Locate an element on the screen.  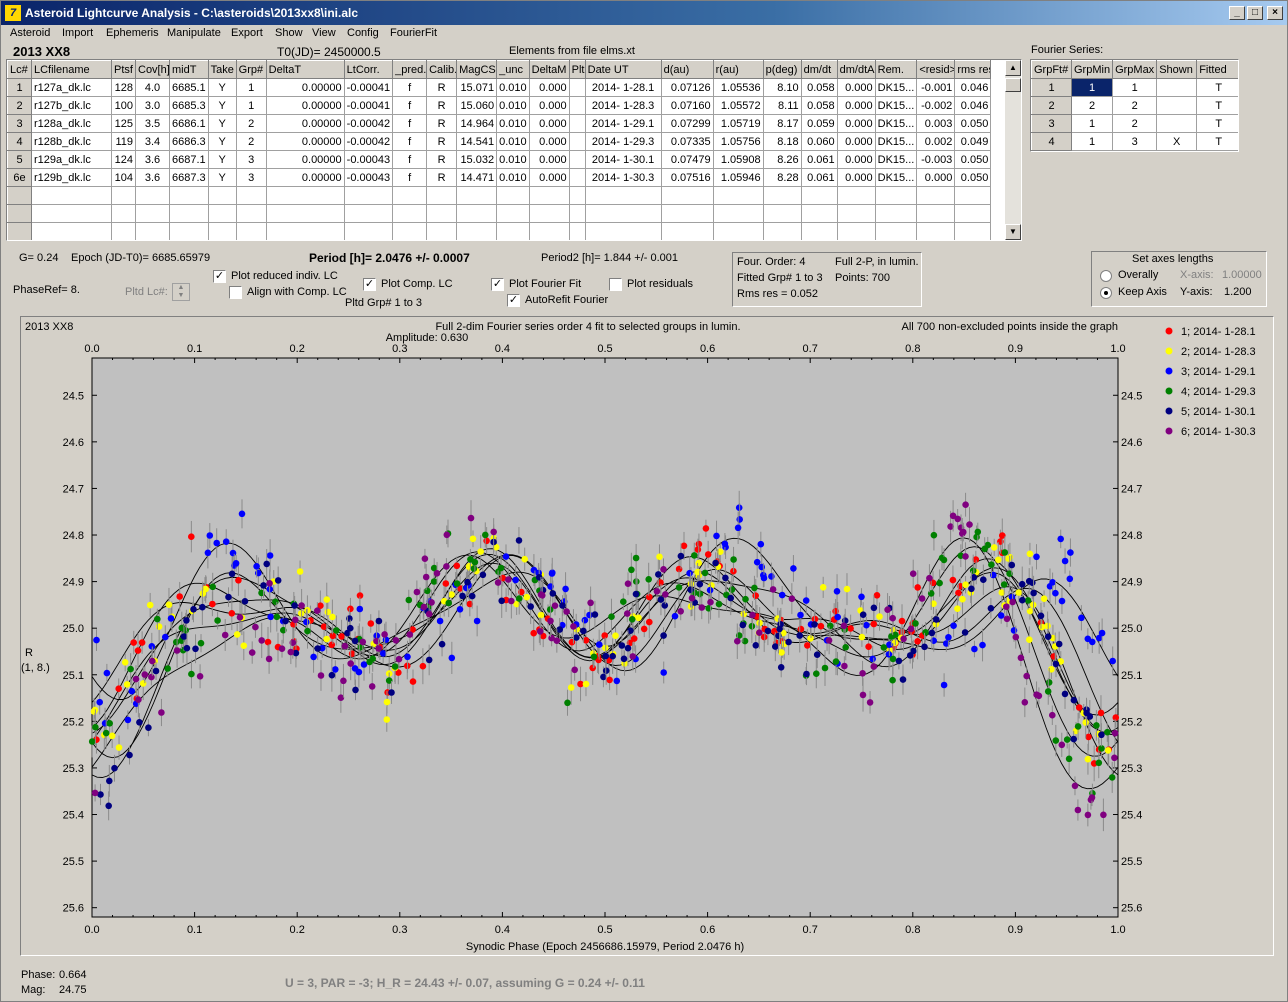
scroll-down-button: ▼ is located at coordinates (1013, 232).